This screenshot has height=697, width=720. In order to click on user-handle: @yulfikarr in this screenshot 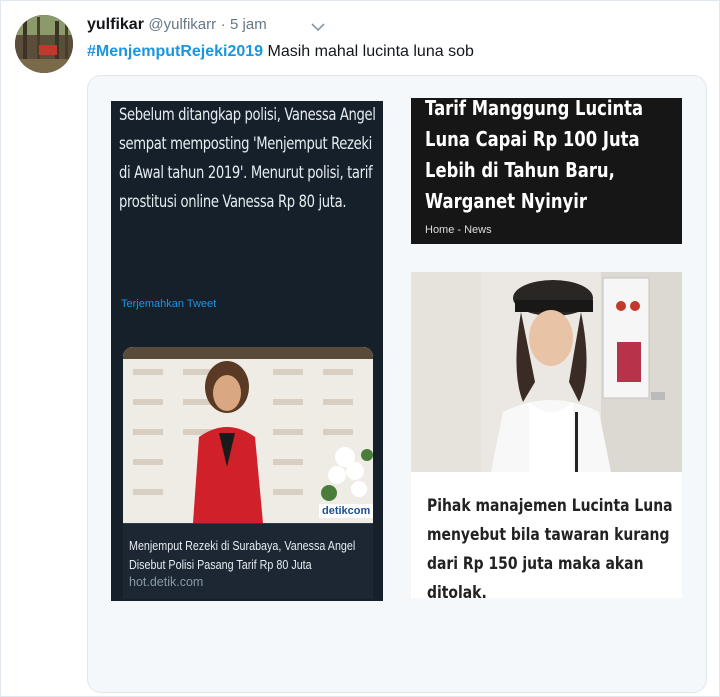, I will do `click(182, 24)`.